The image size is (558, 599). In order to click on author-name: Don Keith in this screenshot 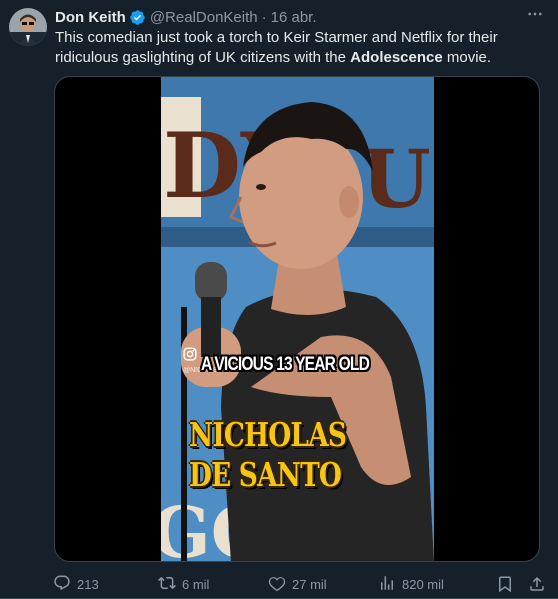, I will do `click(90, 17)`.